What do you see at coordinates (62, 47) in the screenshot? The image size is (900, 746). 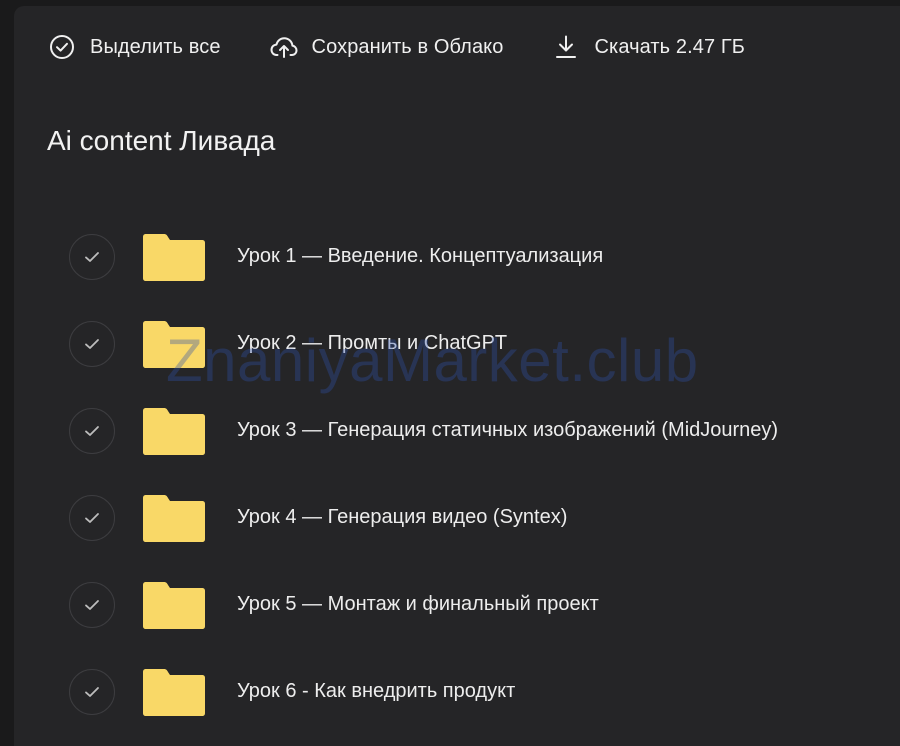 I see `check-circle-icon` at bounding box center [62, 47].